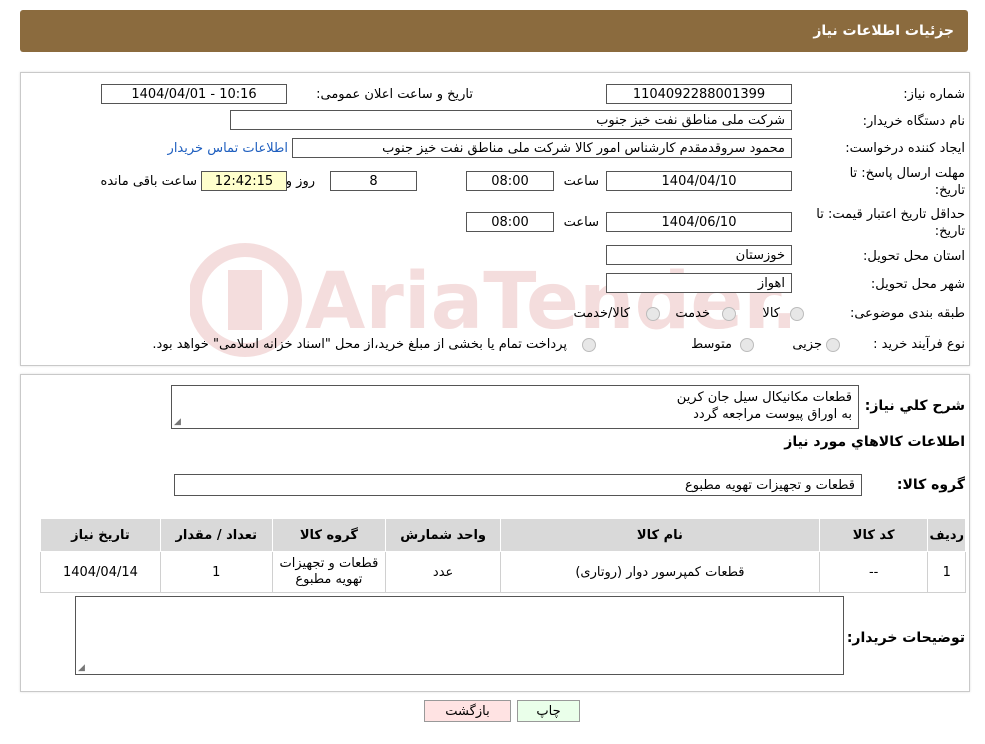  What do you see at coordinates (459, 635) in the screenshot?
I see `buyer-notes-textarea: ◢` at bounding box center [459, 635].